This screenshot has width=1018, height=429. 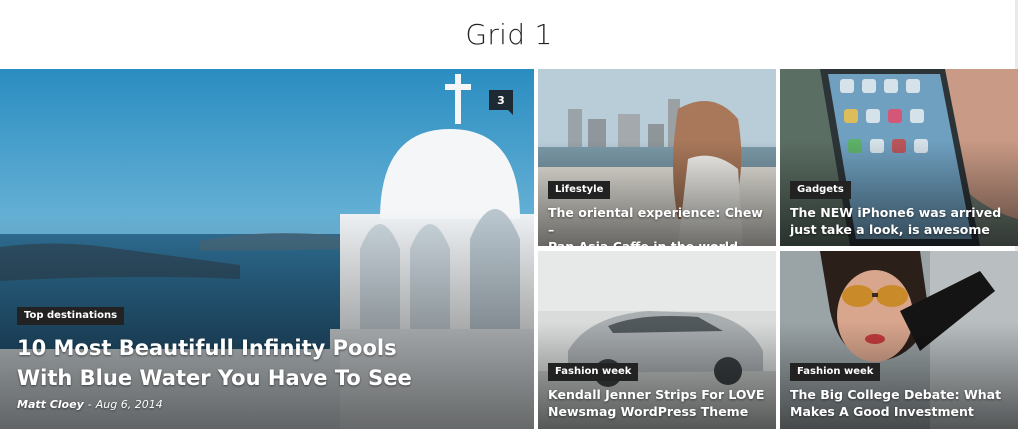 What do you see at coordinates (214, 378) in the screenshot?
I see `headline-line: With Blue Water You Have To See` at bounding box center [214, 378].